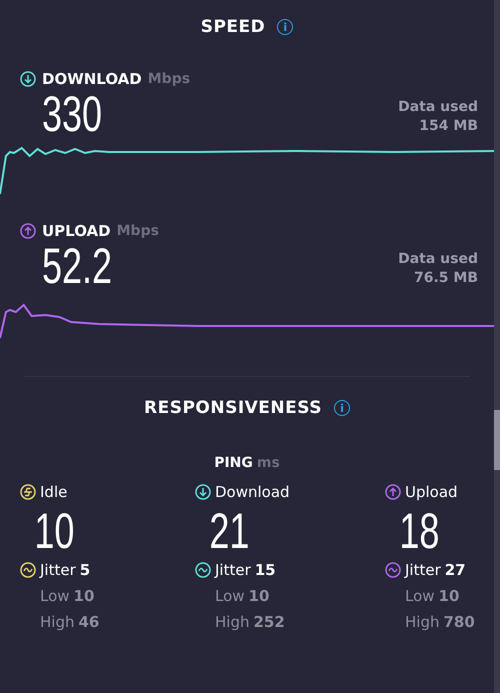 The height and width of the screenshot is (693, 500). I want to click on ping-type-label: Upload, so click(431, 492).